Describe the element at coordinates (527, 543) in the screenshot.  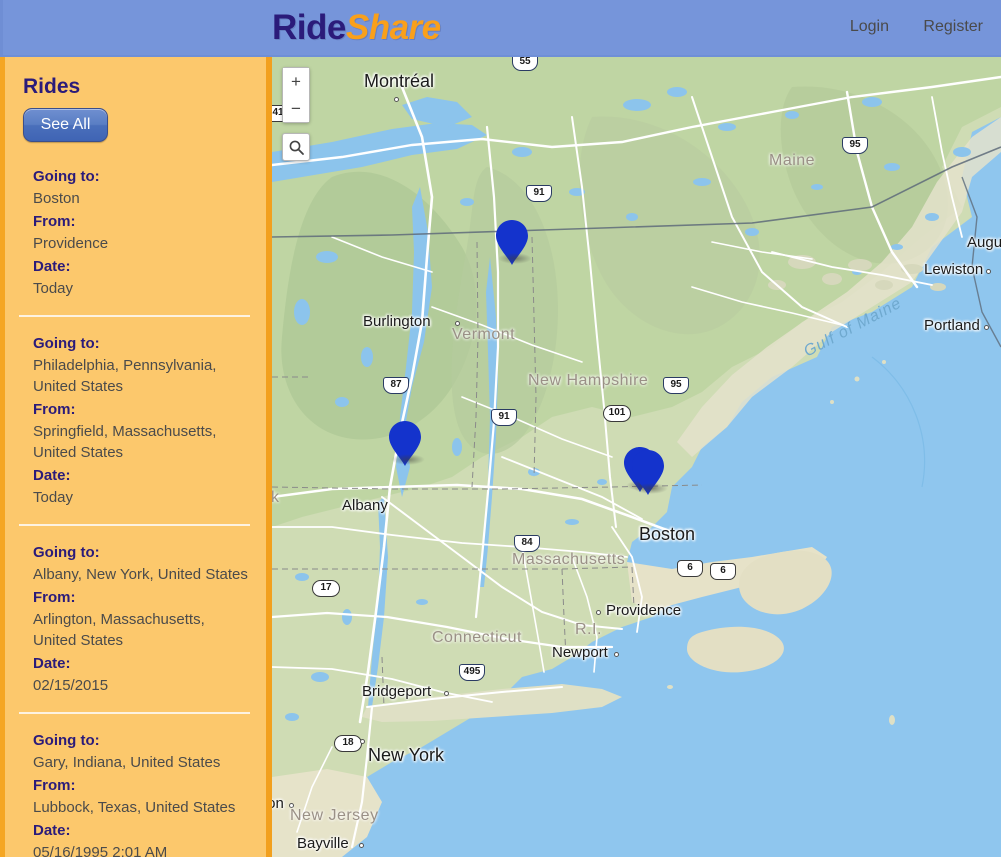
I see `highway-shield: 84` at that location.